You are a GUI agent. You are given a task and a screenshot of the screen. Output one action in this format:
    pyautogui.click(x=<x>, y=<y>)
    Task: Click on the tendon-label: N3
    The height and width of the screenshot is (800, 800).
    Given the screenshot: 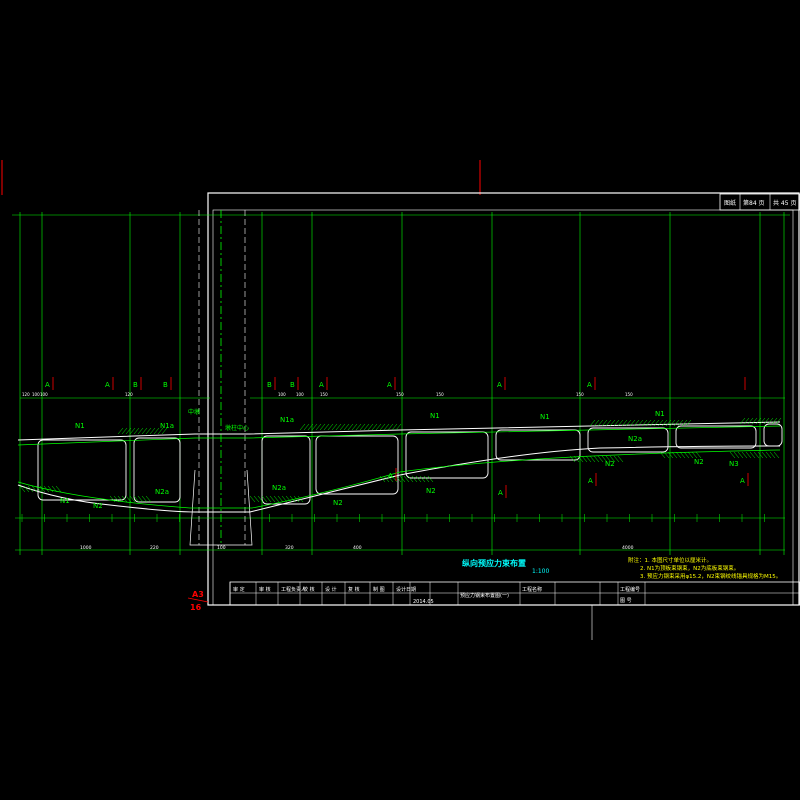 What is the action you would take?
    pyautogui.click(x=734, y=464)
    